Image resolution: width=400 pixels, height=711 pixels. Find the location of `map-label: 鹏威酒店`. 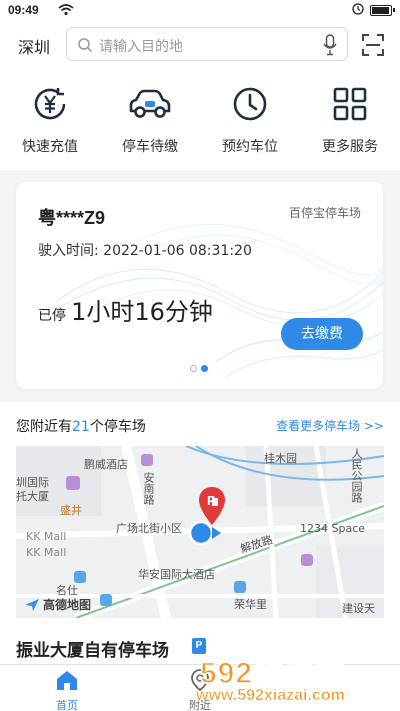

map-label: 鹏威酒店 is located at coordinates (106, 464).